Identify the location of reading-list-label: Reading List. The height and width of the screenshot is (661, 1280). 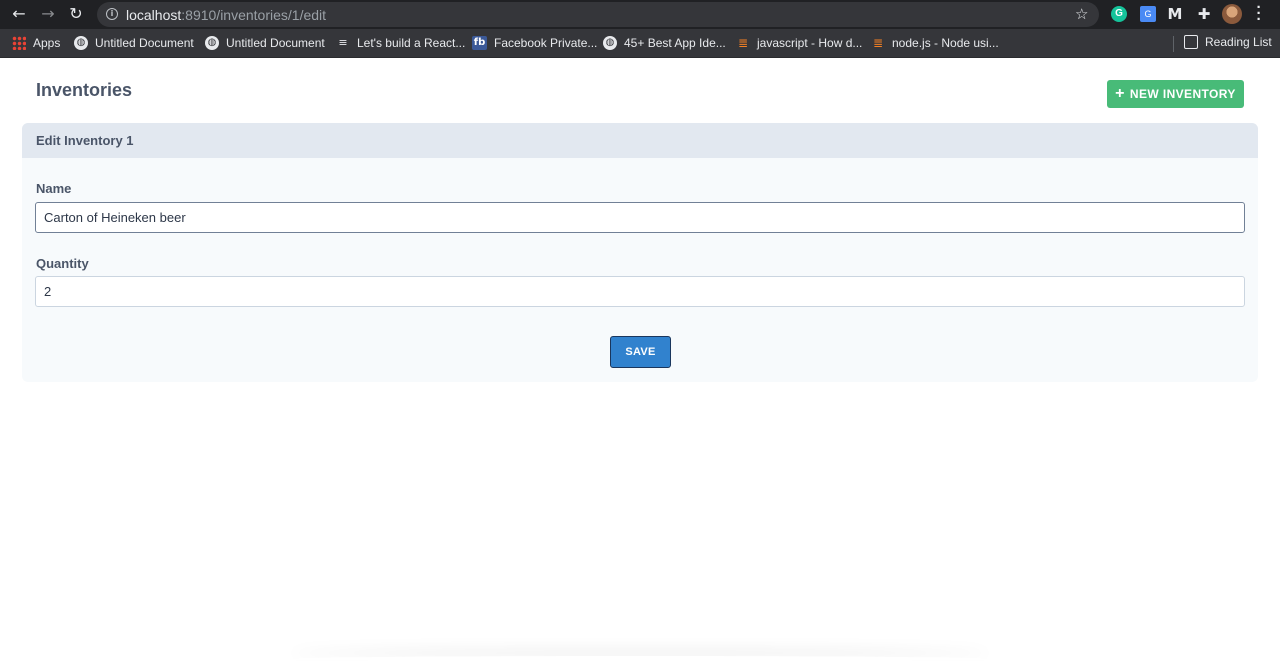
(1238, 42).